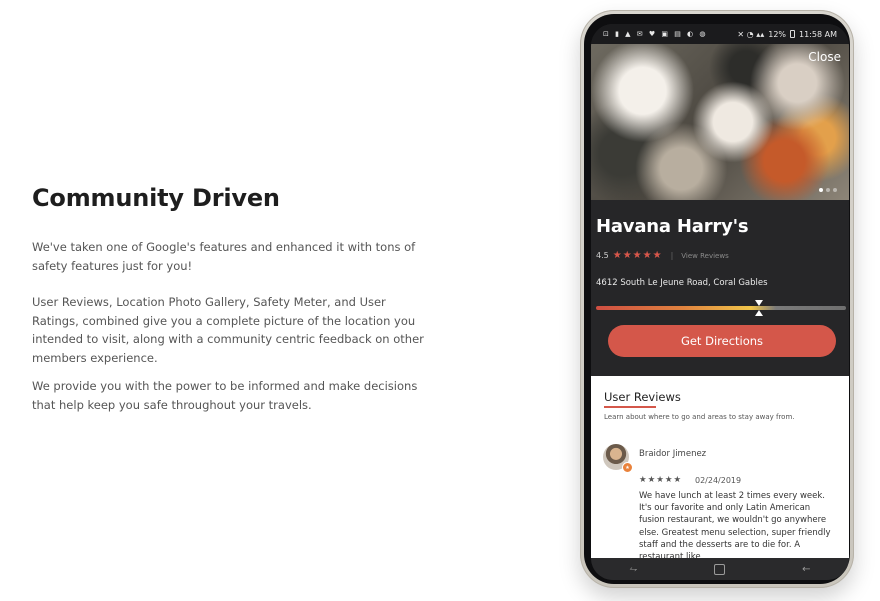 The height and width of the screenshot is (601, 880). Describe the element at coordinates (156, 198) in the screenshot. I see `feature-heading: Community Driven` at that location.